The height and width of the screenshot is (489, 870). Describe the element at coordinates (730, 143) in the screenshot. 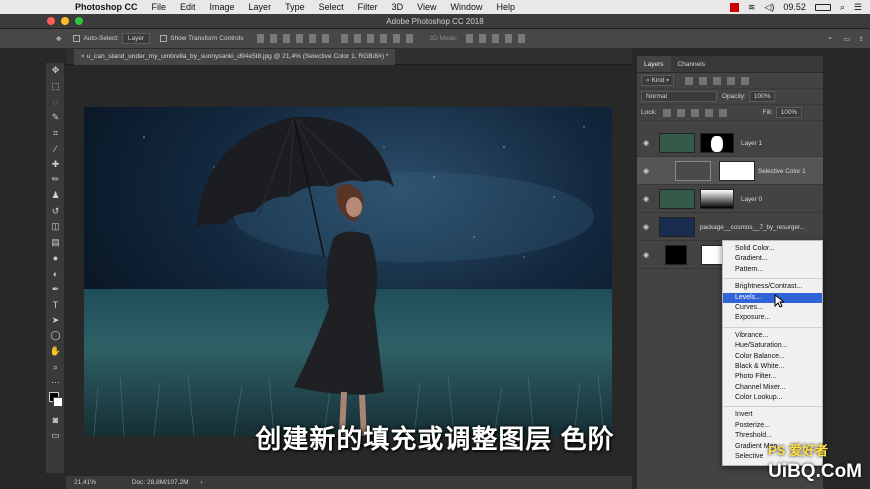

I see `layer-row: ◉ Layer 1` at that location.